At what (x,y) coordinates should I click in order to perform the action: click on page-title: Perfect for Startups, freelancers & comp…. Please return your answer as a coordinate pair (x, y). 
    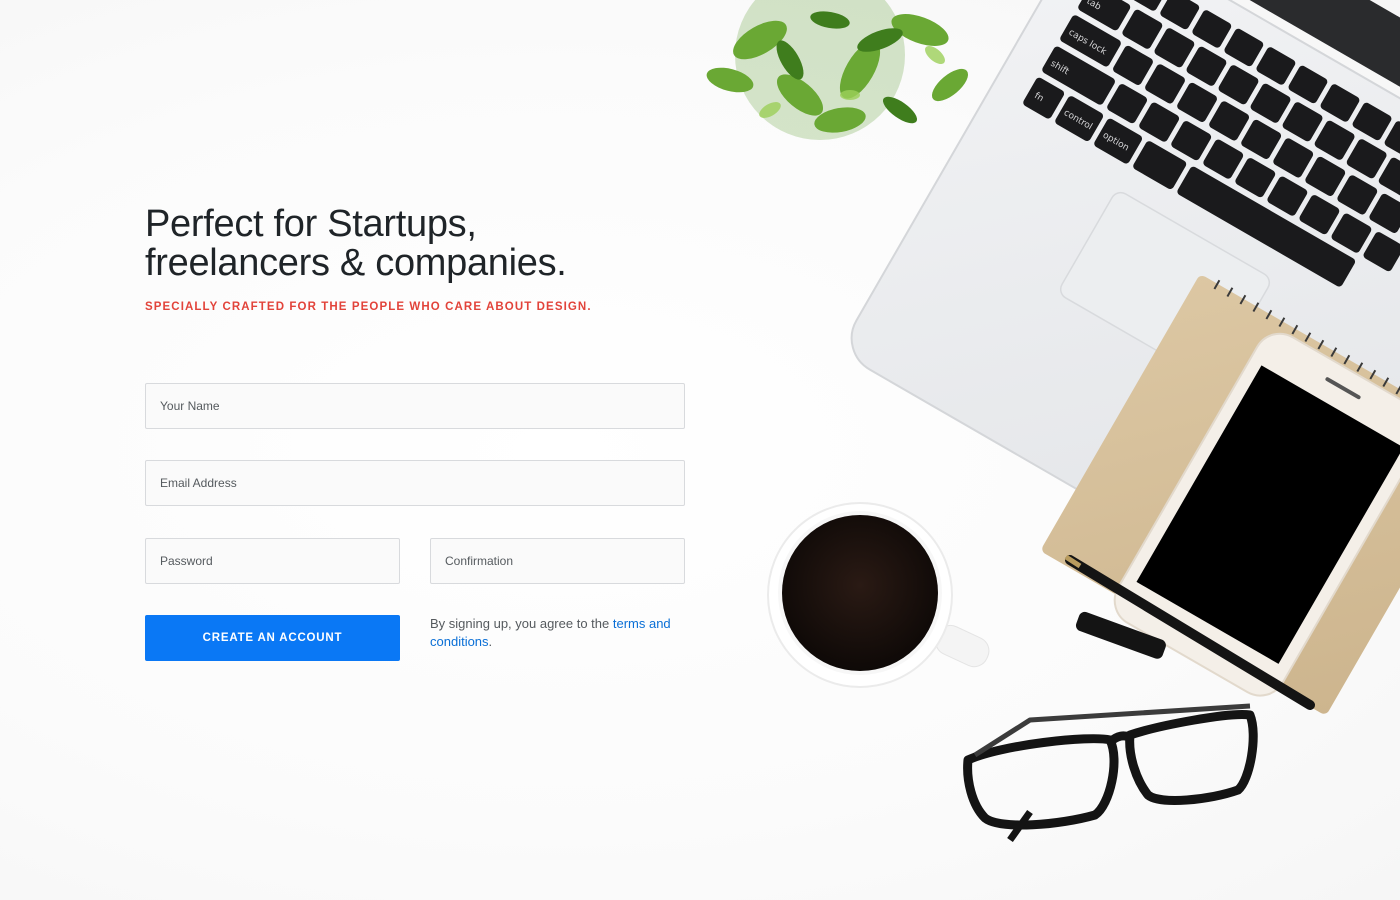
    Looking at the image, I should click on (415, 244).